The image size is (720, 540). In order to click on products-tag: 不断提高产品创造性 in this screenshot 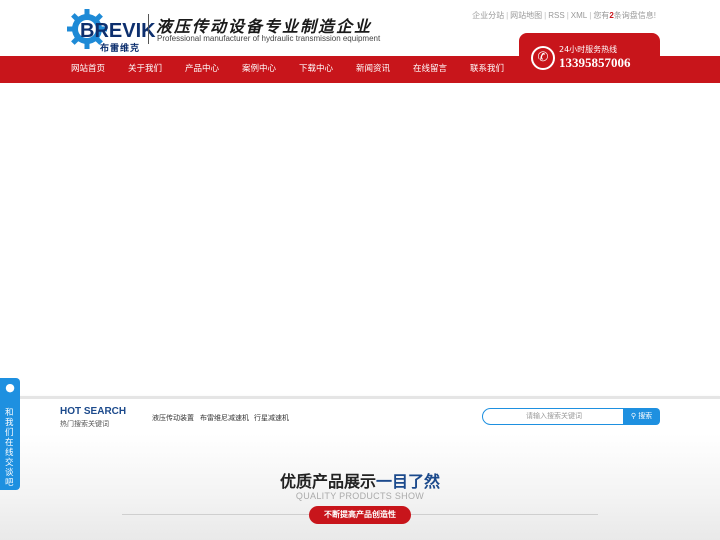, I will do `click(360, 515)`.